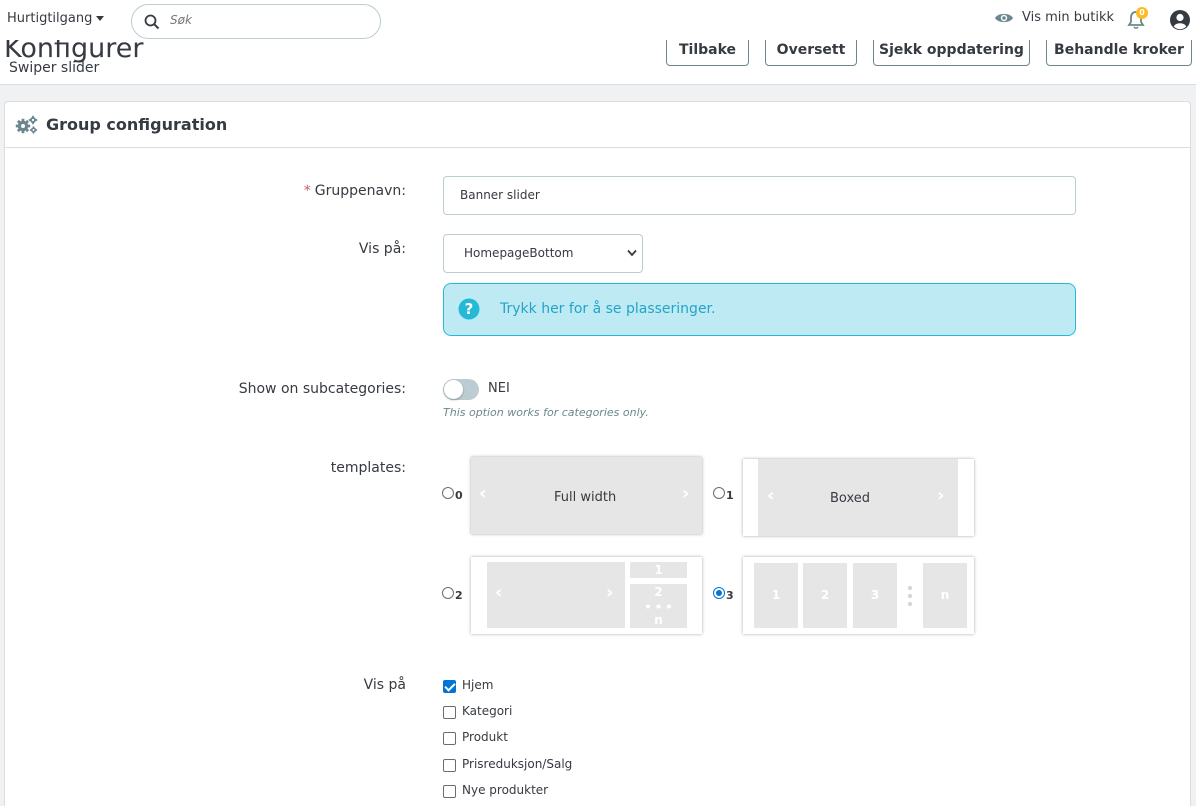 The height and width of the screenshot is (806, 1196). What do you see at coordinates (137, 124) in the screenshot?
I see `panel-title: Group configuration` at bounding box center [137, 124].